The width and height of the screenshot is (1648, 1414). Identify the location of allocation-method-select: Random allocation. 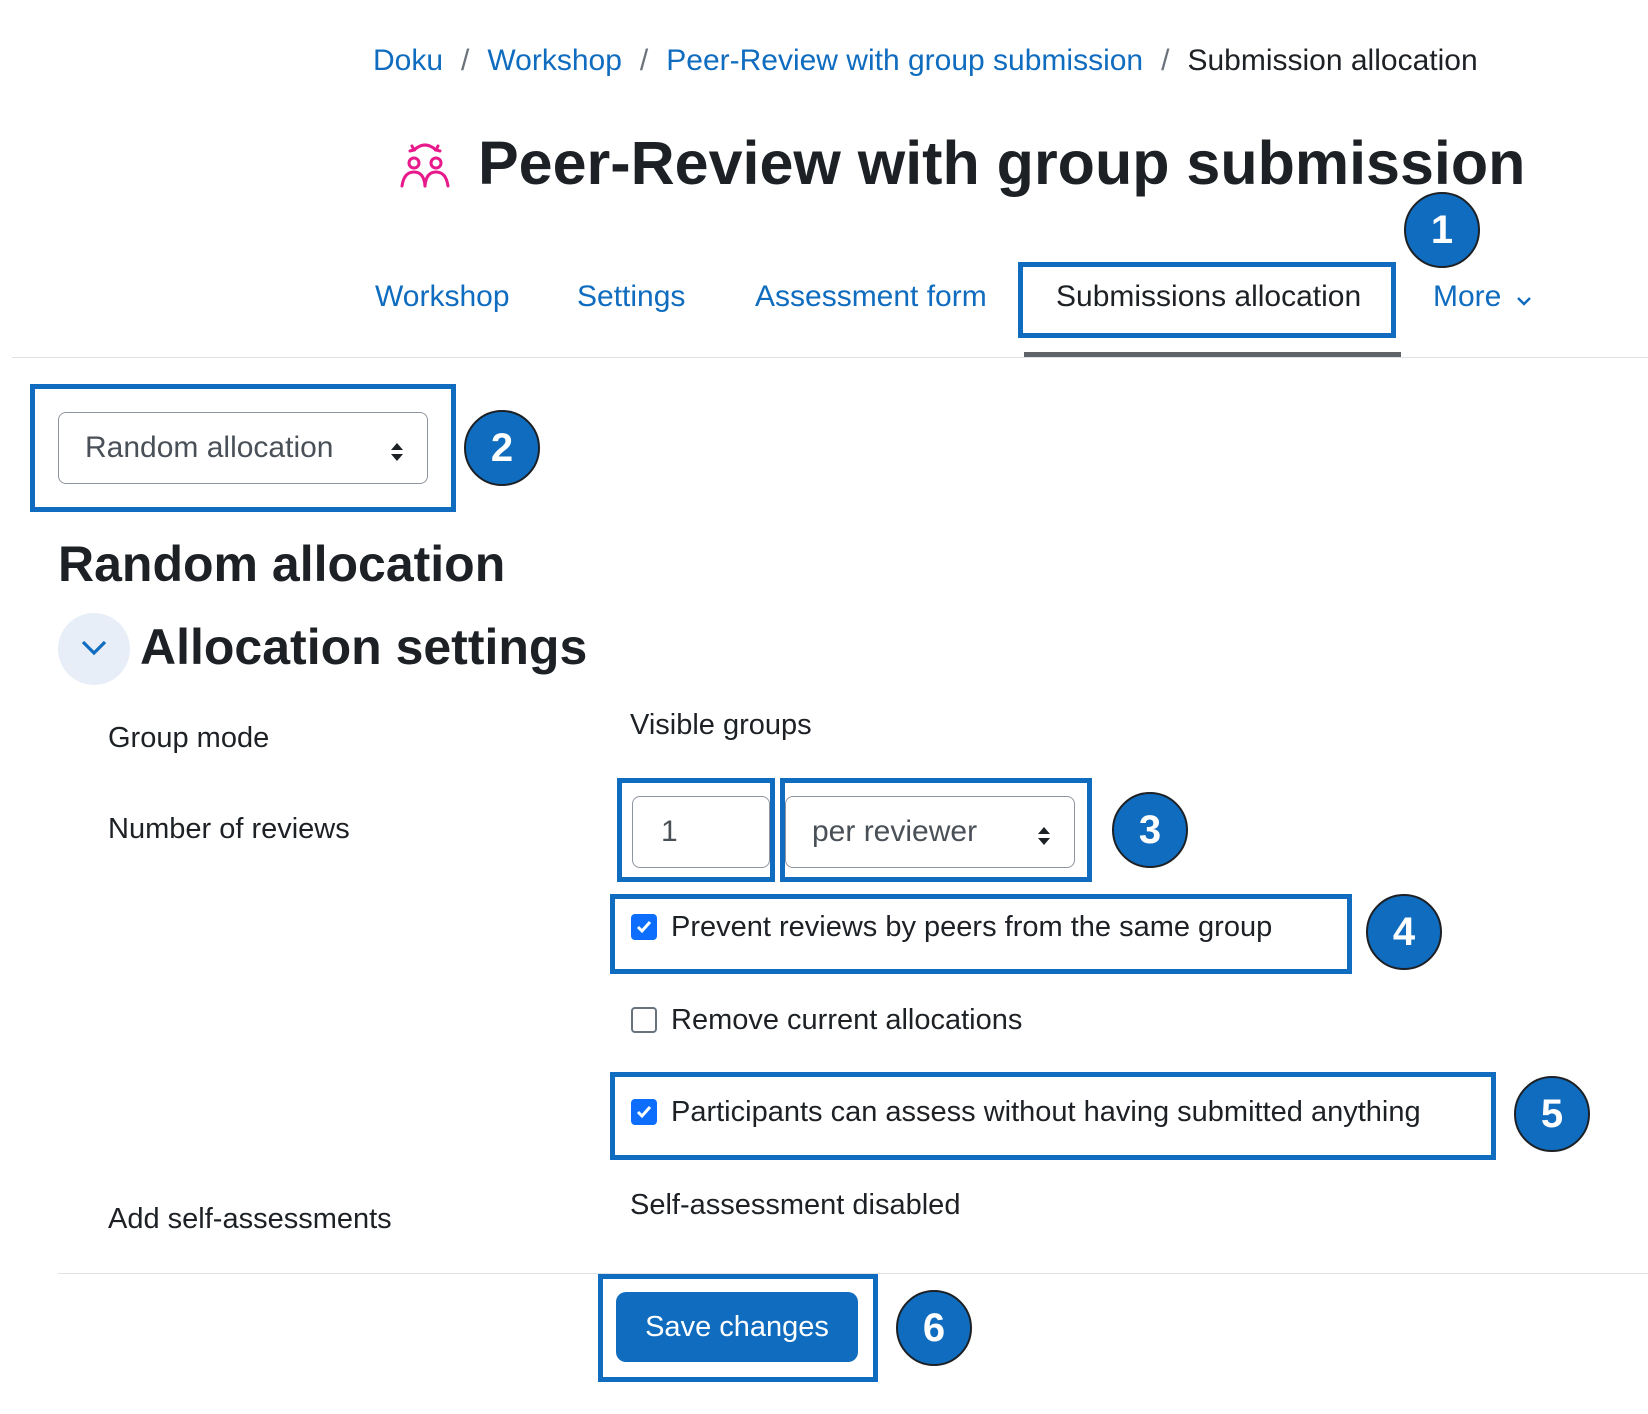
(243, 448).